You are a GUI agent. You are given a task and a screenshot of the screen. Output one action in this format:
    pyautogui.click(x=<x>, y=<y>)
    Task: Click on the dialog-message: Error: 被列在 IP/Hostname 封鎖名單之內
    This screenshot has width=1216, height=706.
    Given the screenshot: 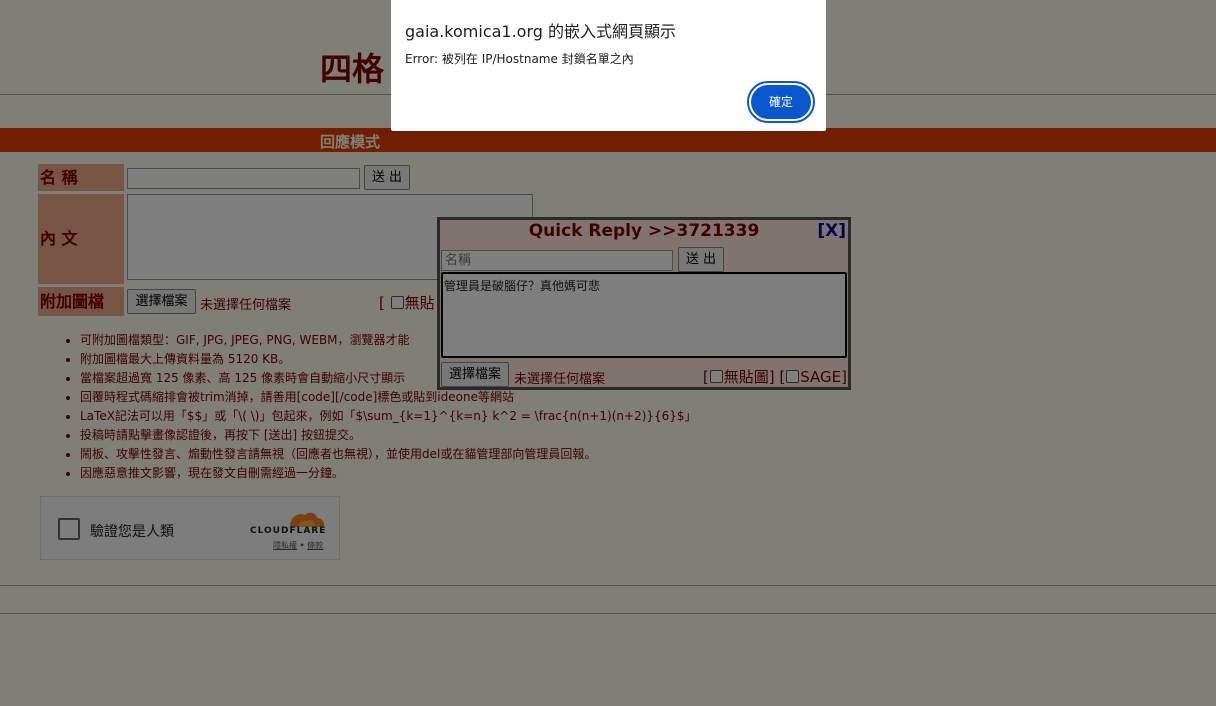 What is the action you would take?
    pyautogui.click(x=519, y=59)
    